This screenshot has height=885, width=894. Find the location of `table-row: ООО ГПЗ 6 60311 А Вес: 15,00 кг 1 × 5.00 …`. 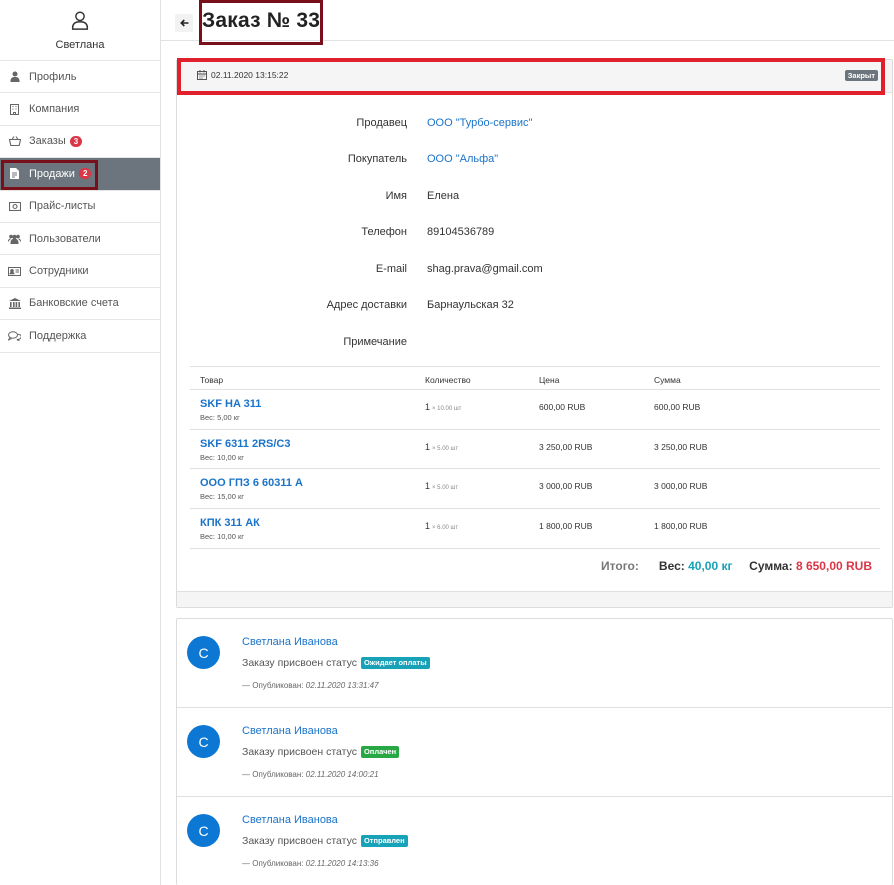

table-row: ООО ГПЗ 6 60311 А Вес: 15,00 кг 1 × 5.00 … is located at coordinates (535, 489).